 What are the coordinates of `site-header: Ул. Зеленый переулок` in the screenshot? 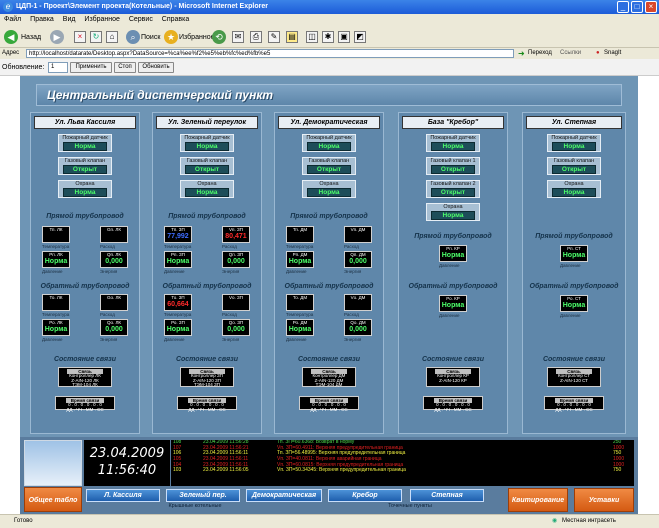 It's located at (207, 122).